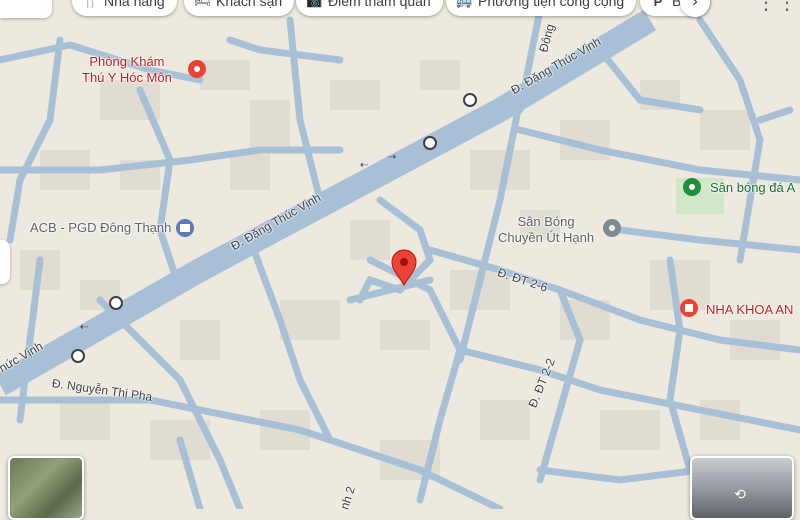 The width and height of the screenshot is (800, 520). What do you see at coordinates (202, 4) in the screenshot?
I see `hotel-icon: 🛏` at bounding box center [202, 4].